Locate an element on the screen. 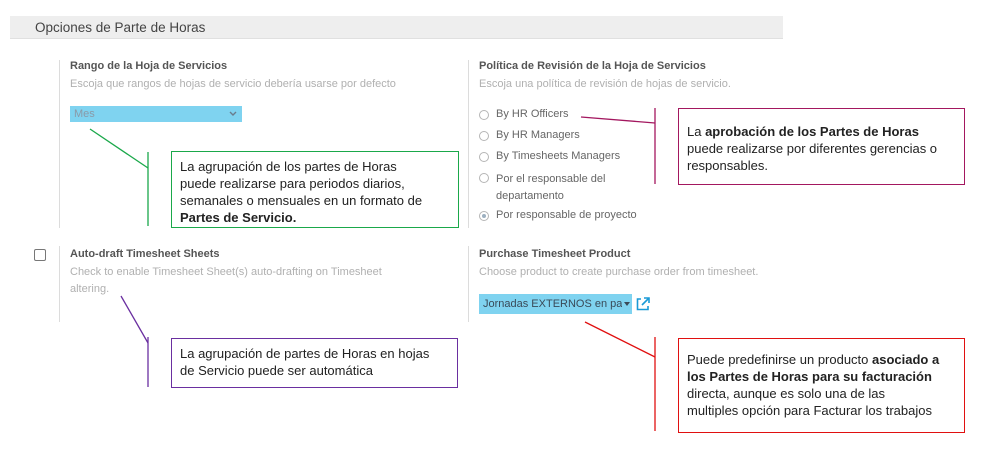 The image size is (986, 455). red-callout-bold1: asociado a is located at coordinates (906, 359).